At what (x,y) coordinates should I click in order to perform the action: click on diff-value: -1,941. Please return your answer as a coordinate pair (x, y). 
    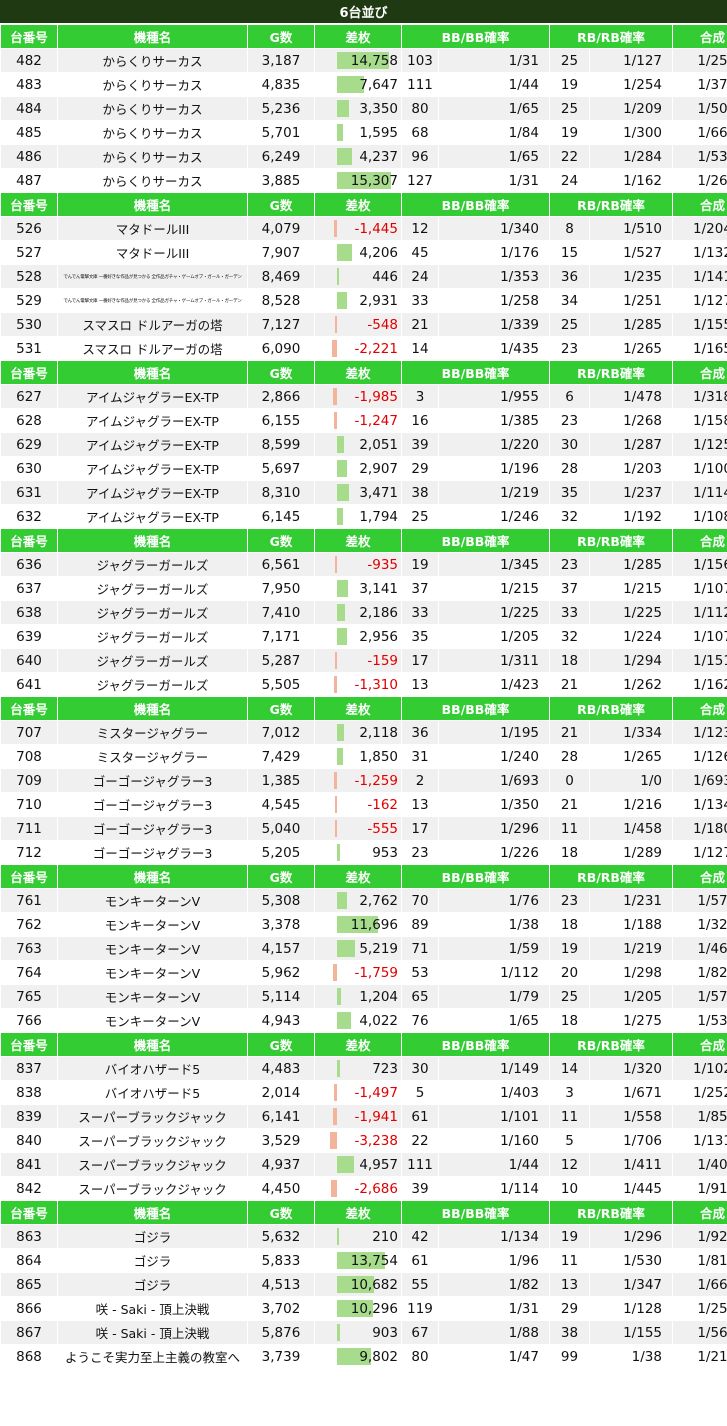
    Looking at the image, I should click on (376, 1116).